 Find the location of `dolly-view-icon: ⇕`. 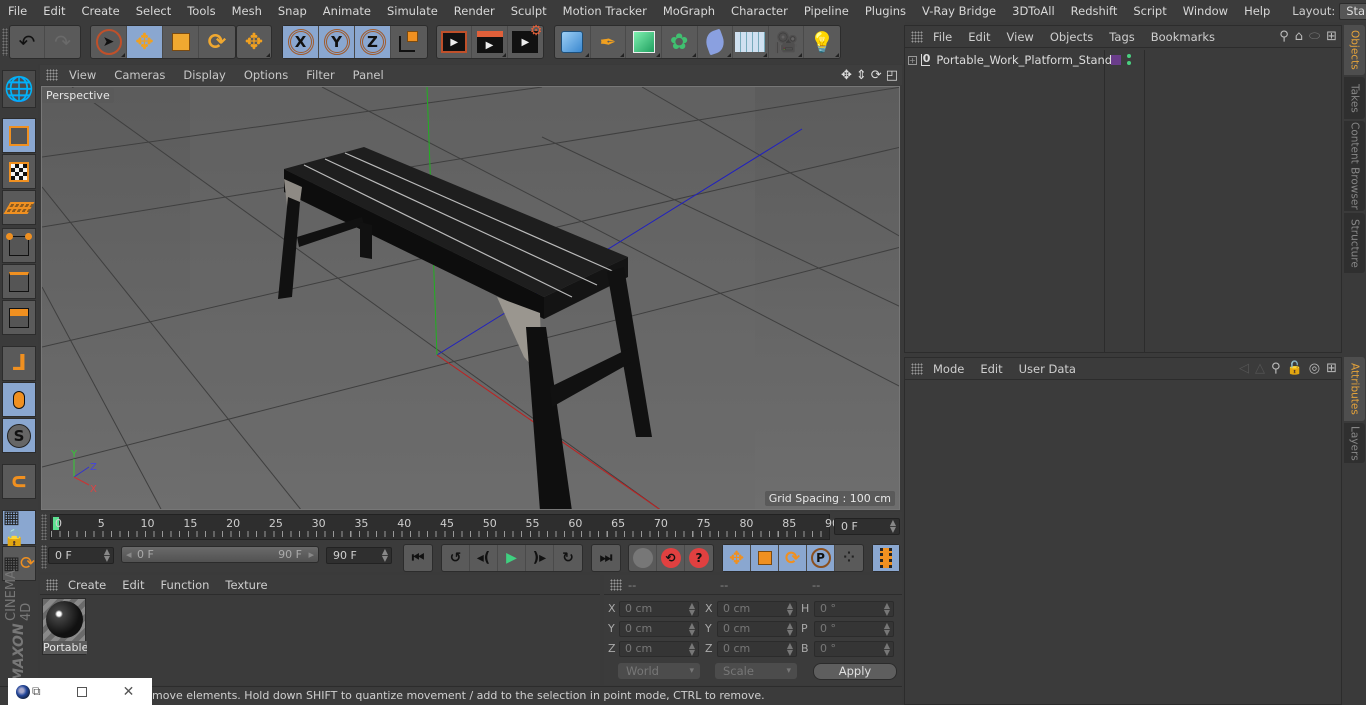

dolly-view-icon: ⇕ is located at coordinates (861, 75).